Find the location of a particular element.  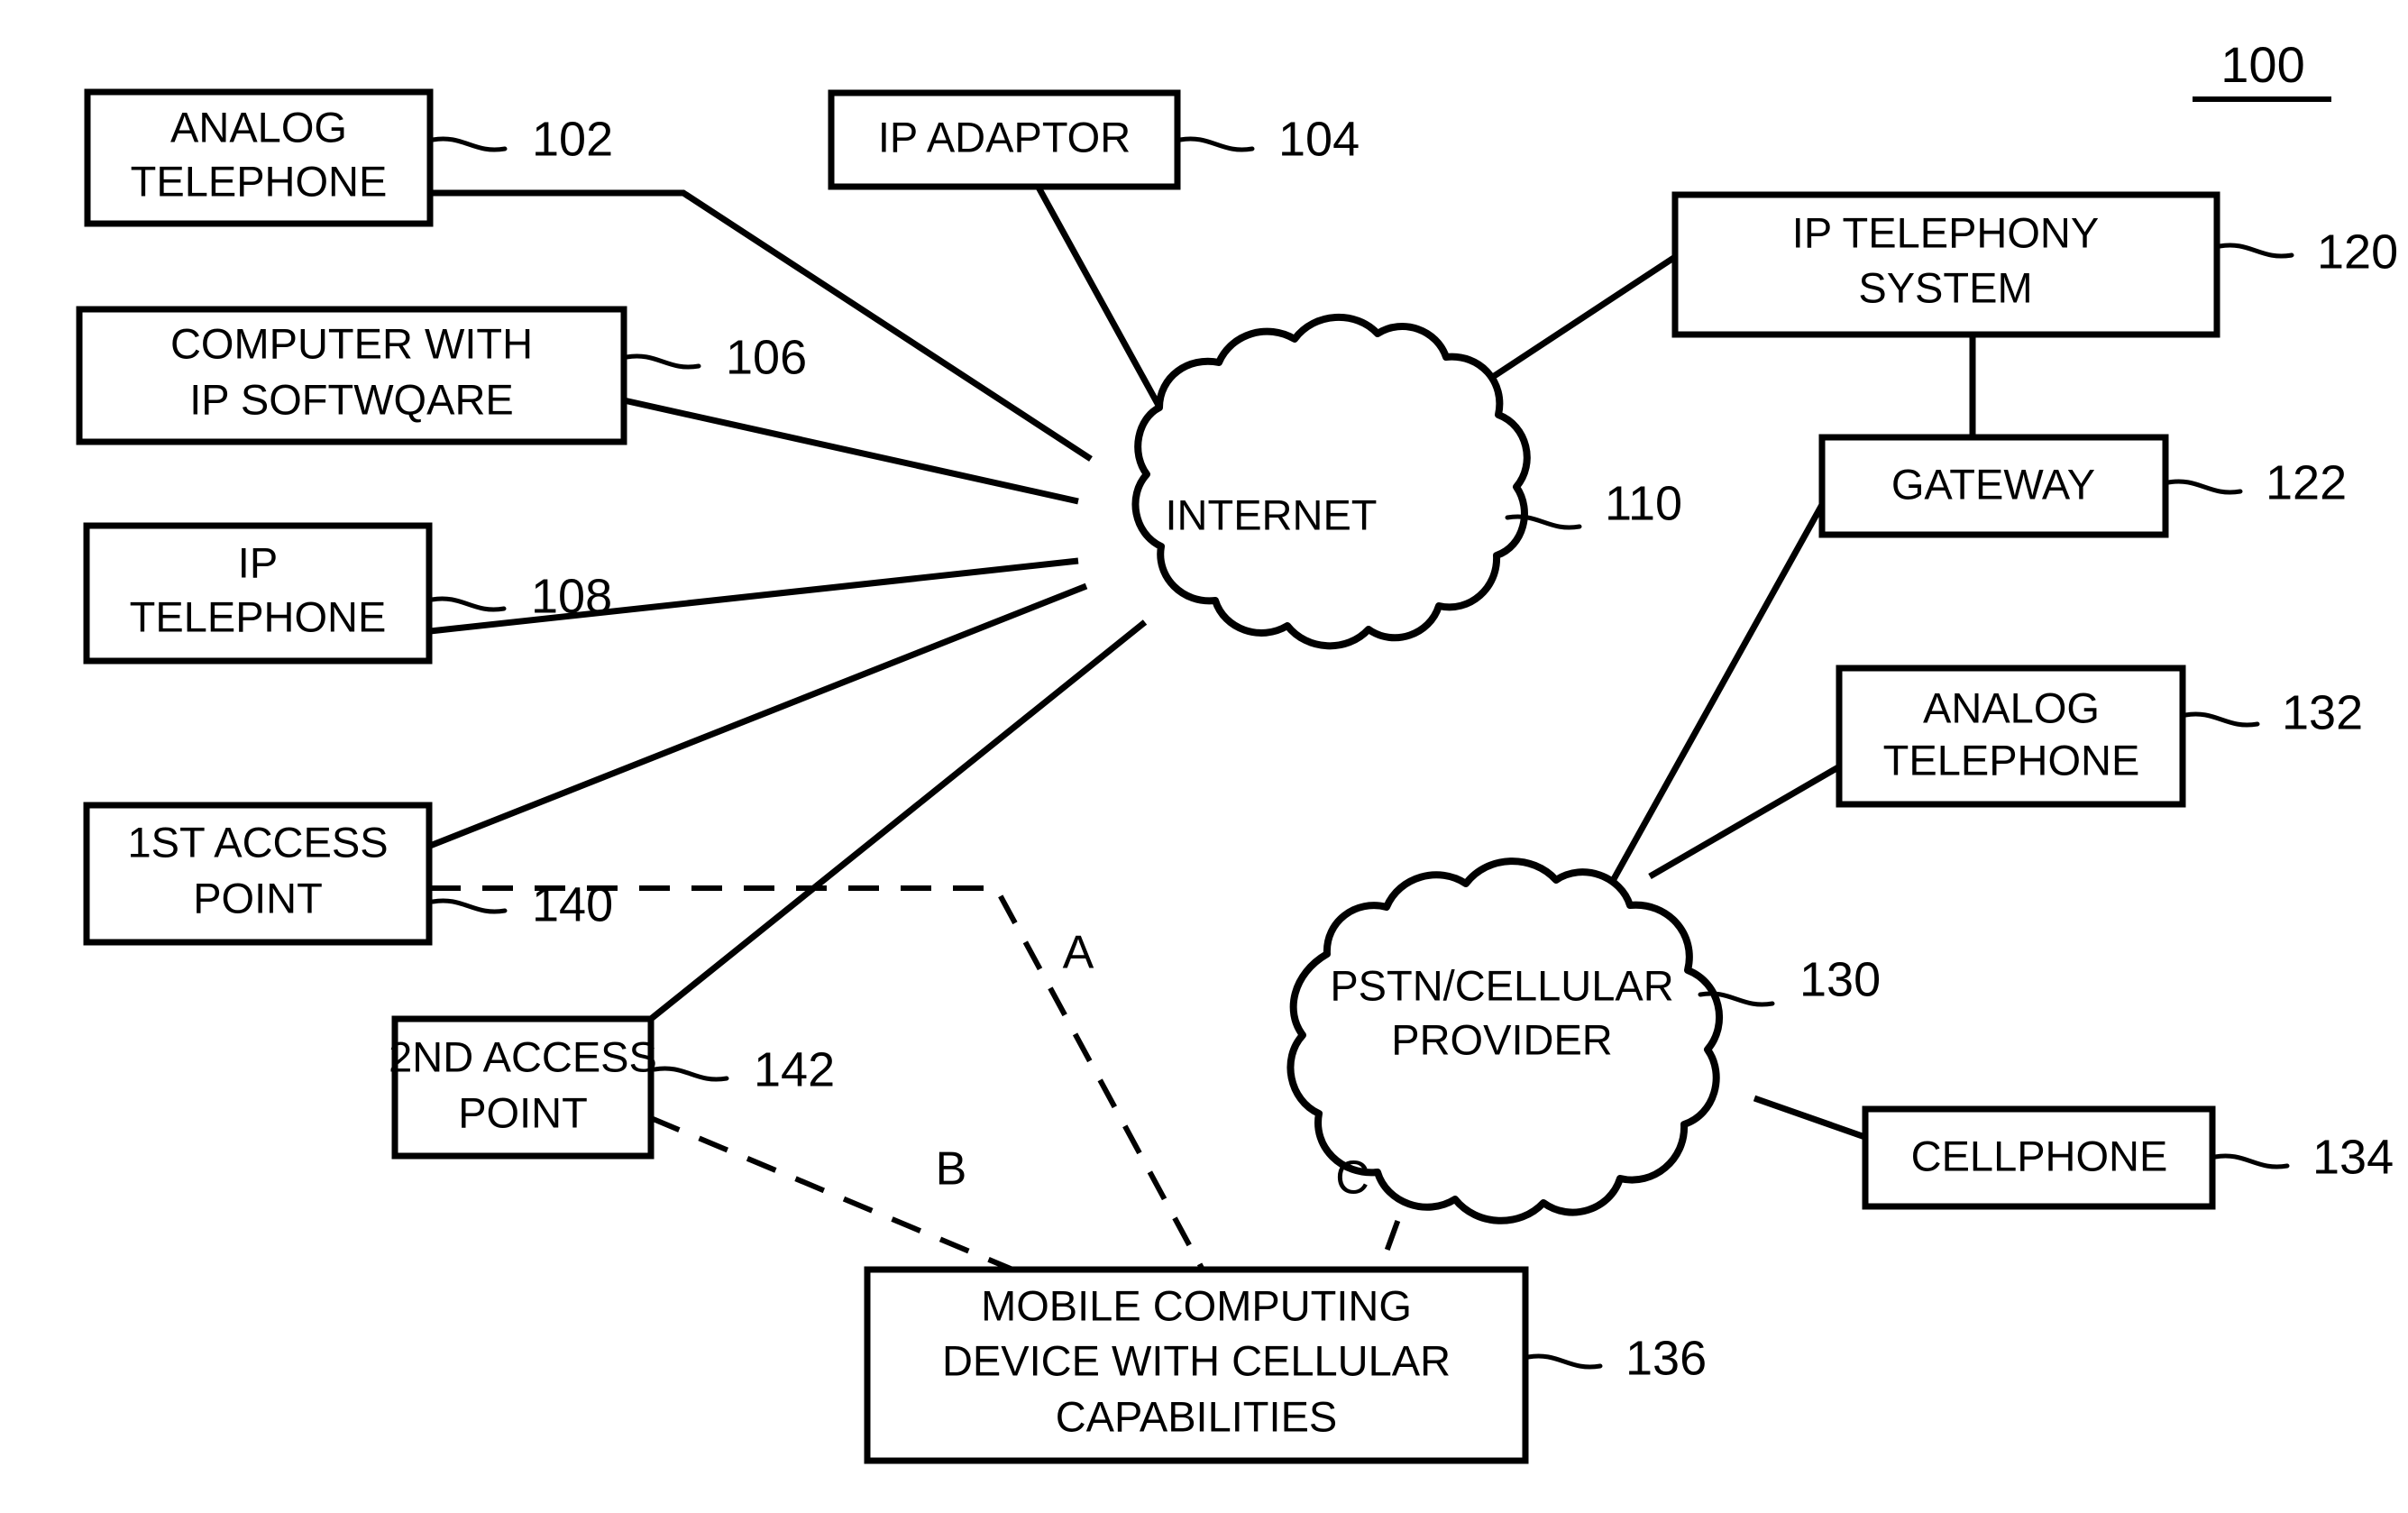

link-gateway-to-pstn-provider is located at coordinates (1719, 691).